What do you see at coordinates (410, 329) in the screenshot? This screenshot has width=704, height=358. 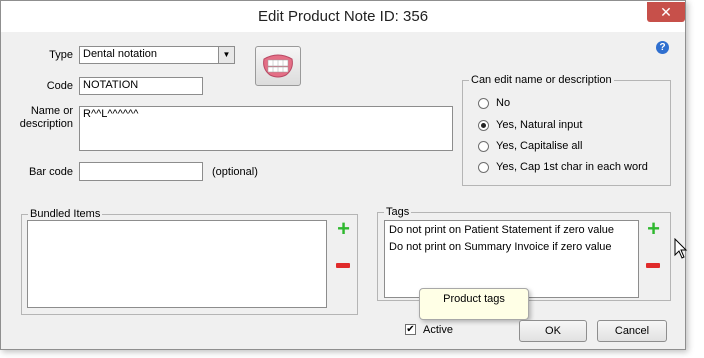 I see `active-checkbox: ✔` at bounding box center [410, 329].